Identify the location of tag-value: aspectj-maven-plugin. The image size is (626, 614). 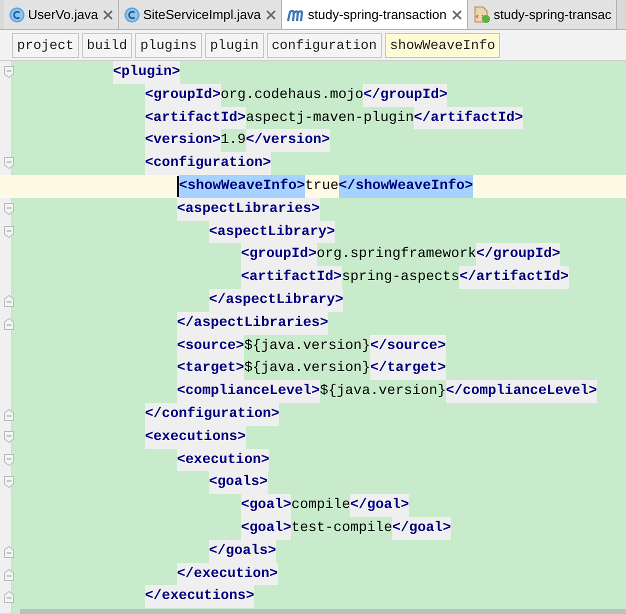
(330, 118).